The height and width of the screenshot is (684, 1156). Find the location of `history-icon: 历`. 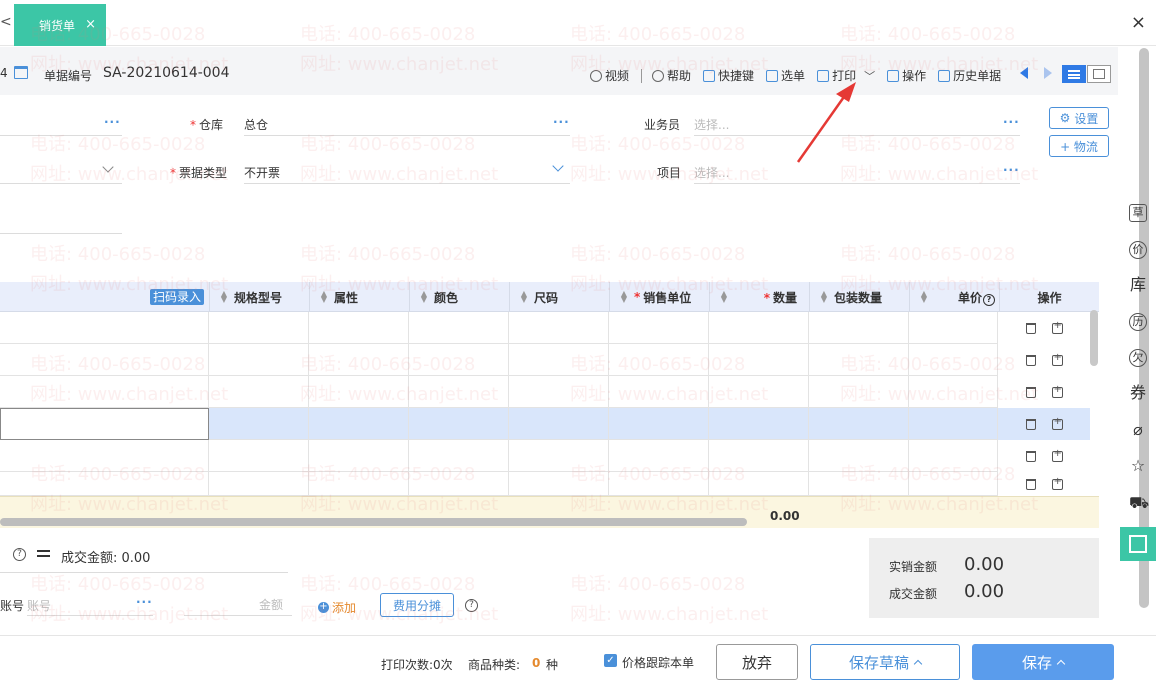

history-icon: 历 is located at coordinates (1138, 322).